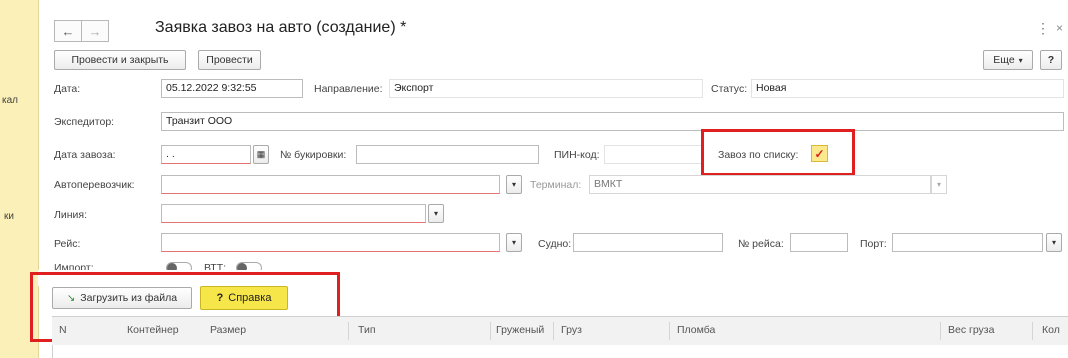 This screenshot has height=358, width=1068. Describe the element at coordinates (560, 351) in the screenshot. I see `table-body` at that location.